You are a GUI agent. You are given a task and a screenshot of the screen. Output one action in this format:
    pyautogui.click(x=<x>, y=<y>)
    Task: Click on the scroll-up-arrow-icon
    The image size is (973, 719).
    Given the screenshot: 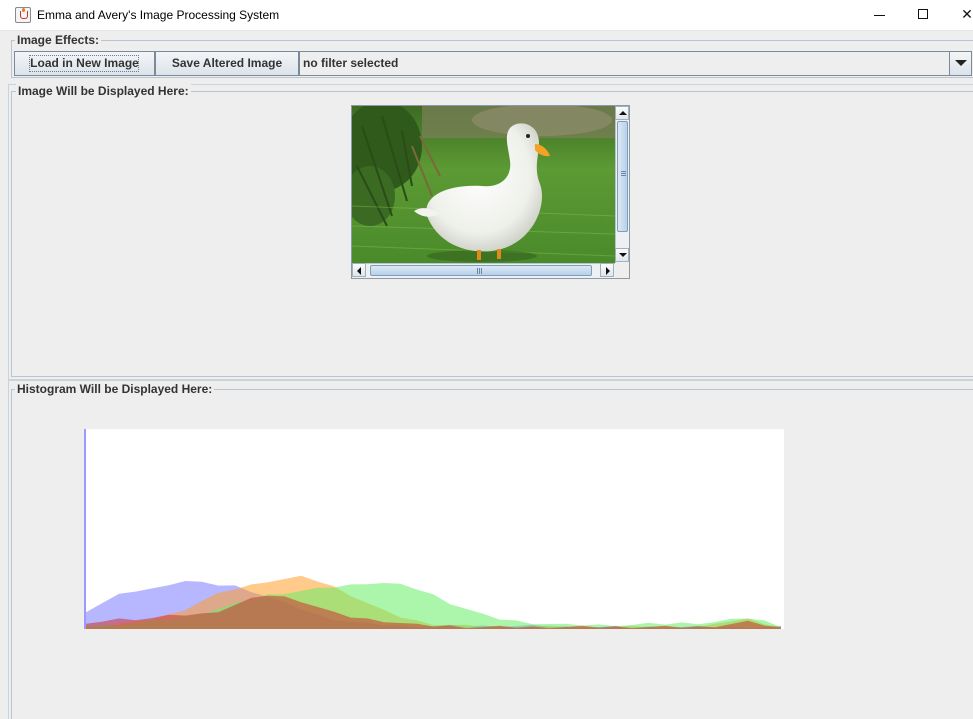 What is the action you would take?
    pyautogui.click(x=622, y=113)
    